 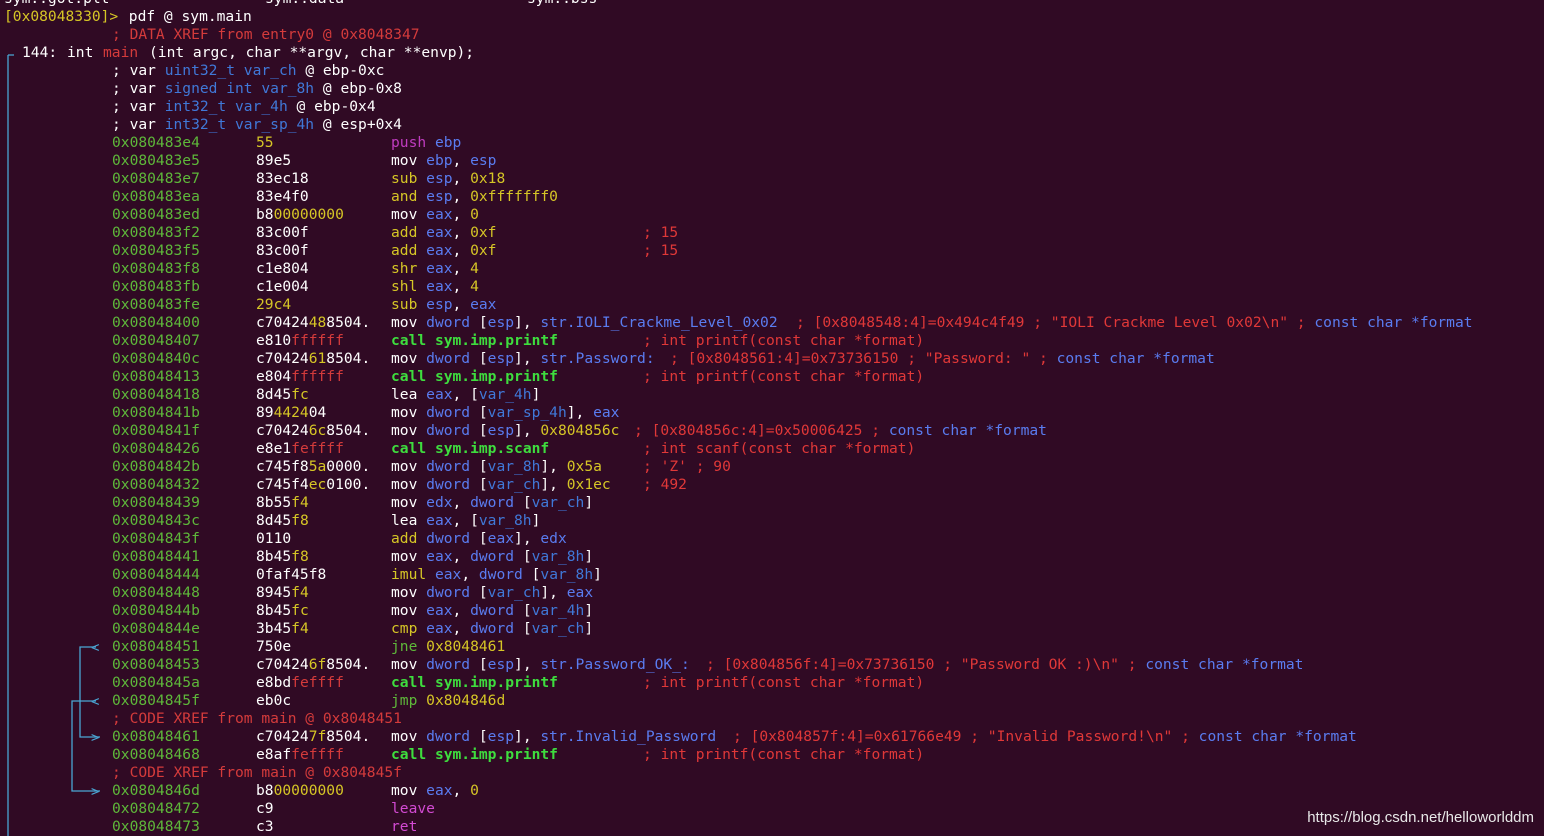 What do you see at coordinates (492, 628) in the screenshot?
I see `instruction-text: cmp eax, dword [var_ch]` at bounding box center [492, 628].